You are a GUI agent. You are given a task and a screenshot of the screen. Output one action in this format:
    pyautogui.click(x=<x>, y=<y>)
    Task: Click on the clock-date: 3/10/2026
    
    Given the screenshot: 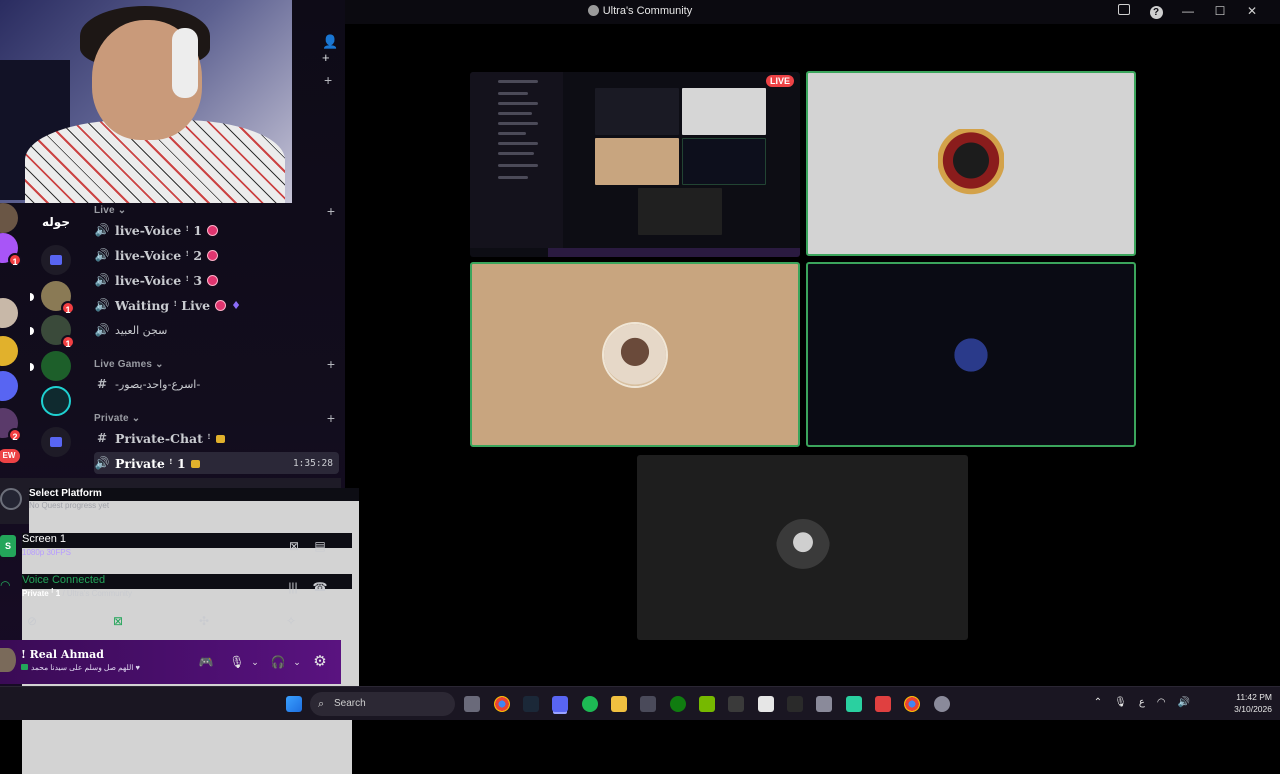 What is the action you would take?
    pyautogui.click(x=1253, y=709)
    